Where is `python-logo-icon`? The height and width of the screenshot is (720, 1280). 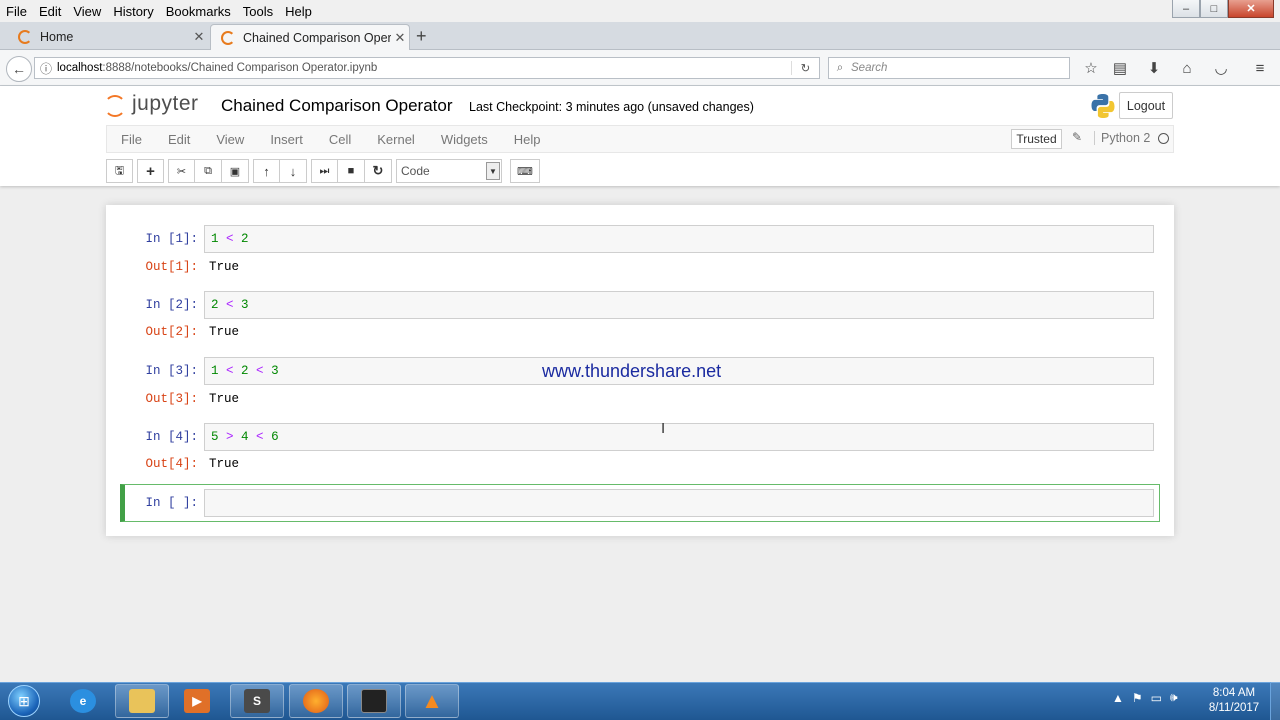
python-logo-icon is located at coordinates (1103, 106).